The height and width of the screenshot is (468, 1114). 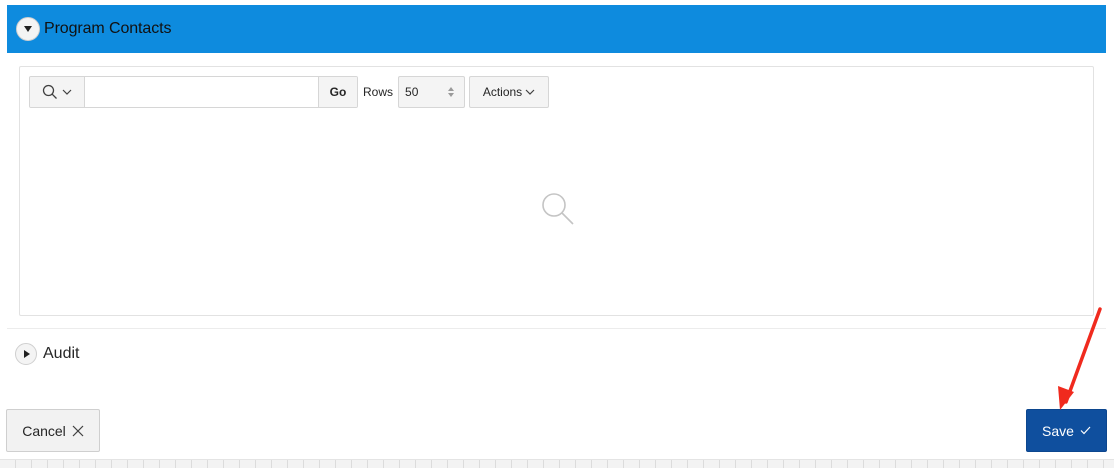 What do you see at coordinates (502, 92) in the screenshot?
I see `actions-label: Actions` at bounding box center [502, 92].